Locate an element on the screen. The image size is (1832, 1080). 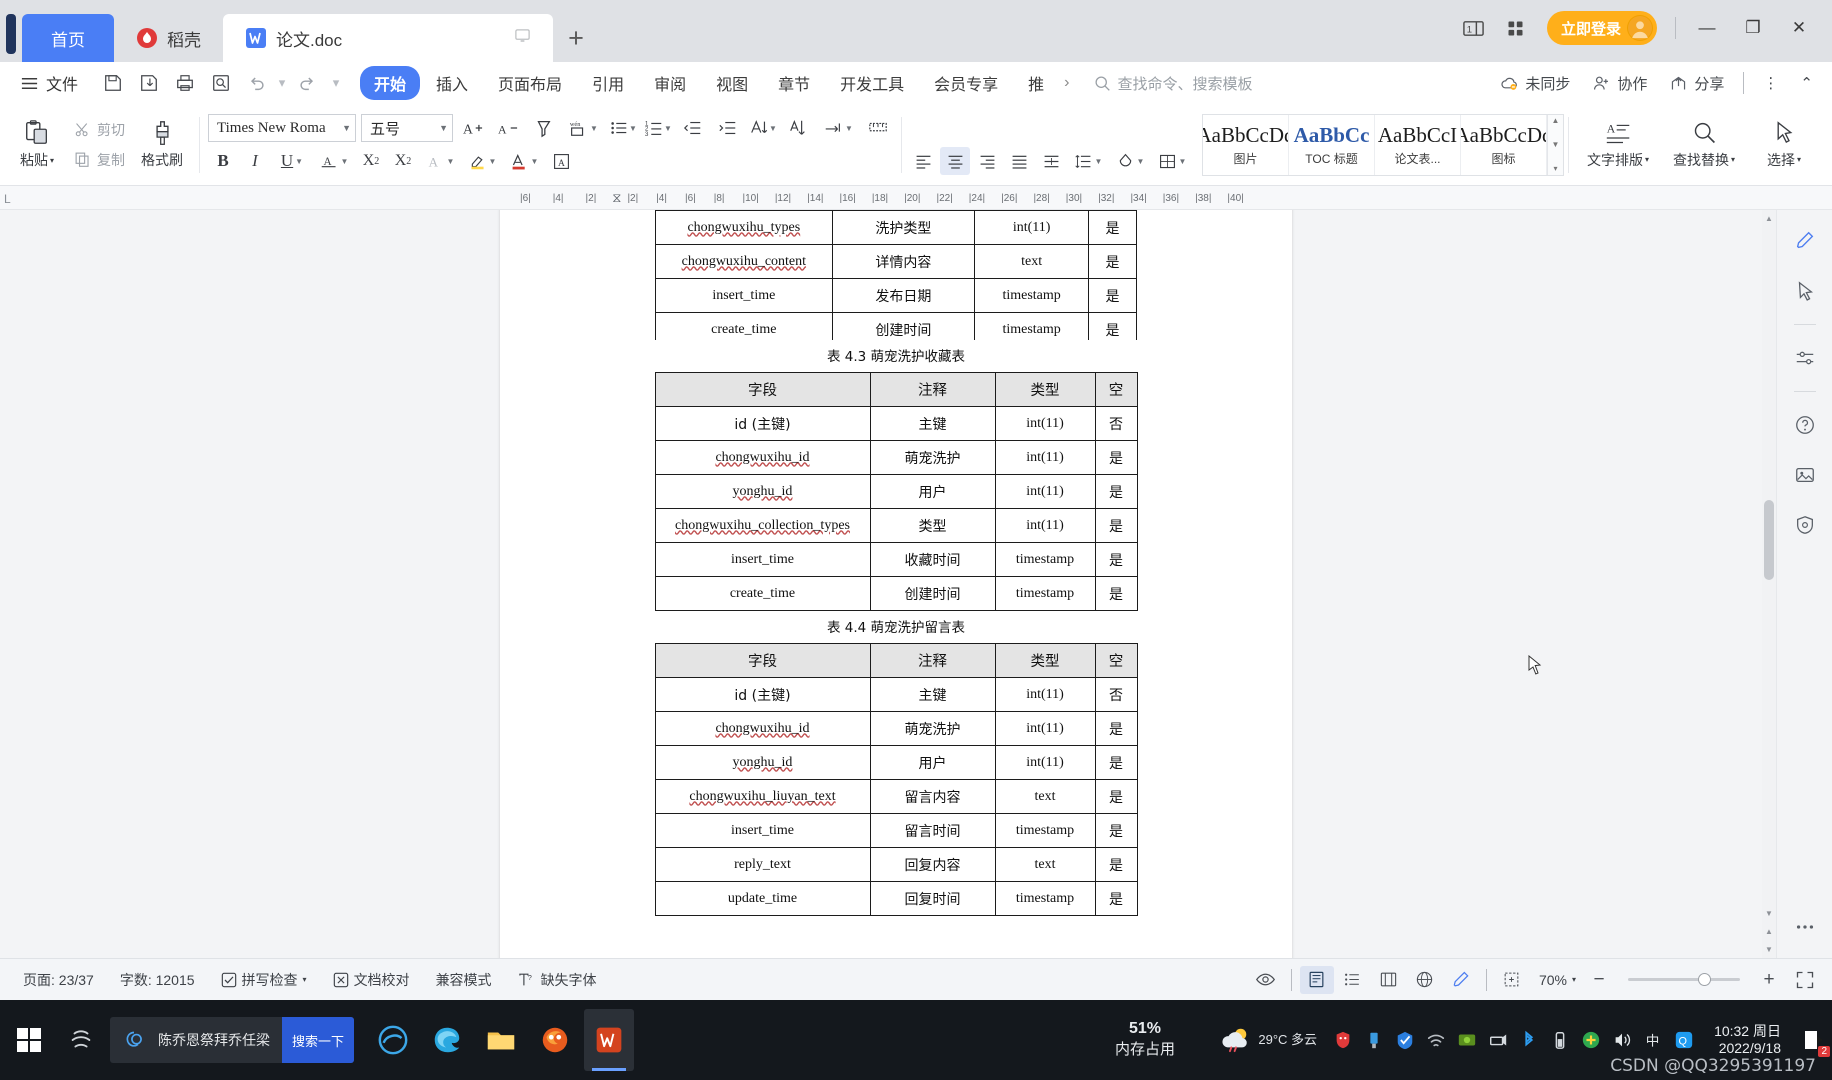
table-row: chongwuxihu_content 详情内容 text 是 is located at coordinates (896, 261).